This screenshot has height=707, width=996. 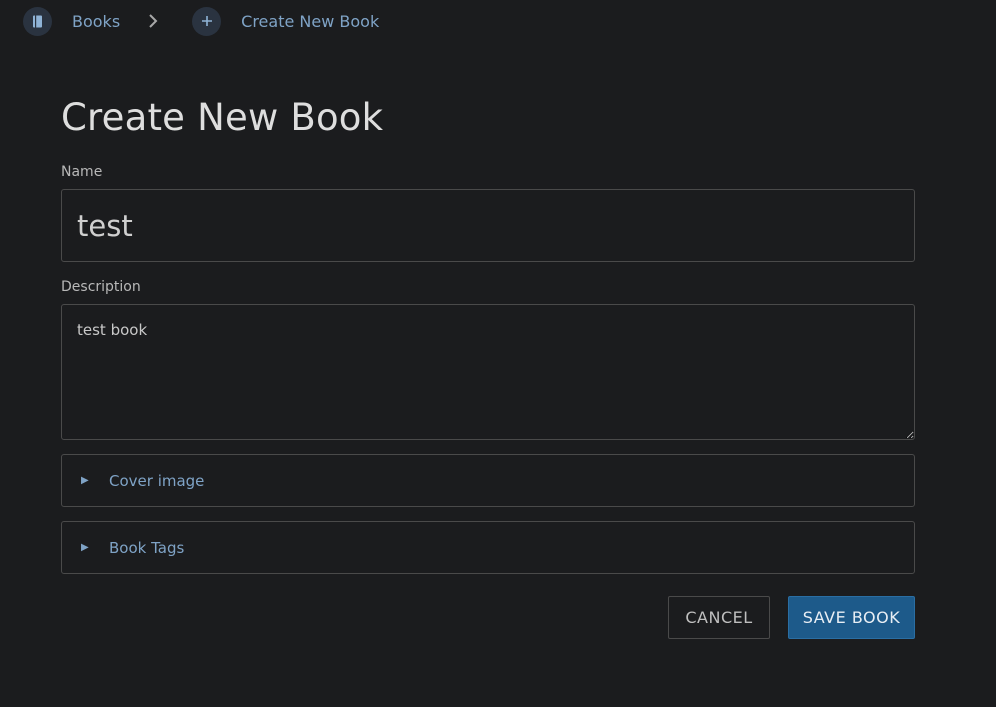 I want to click on book-tags-label: Book Tags, so click(x=147, y=547).